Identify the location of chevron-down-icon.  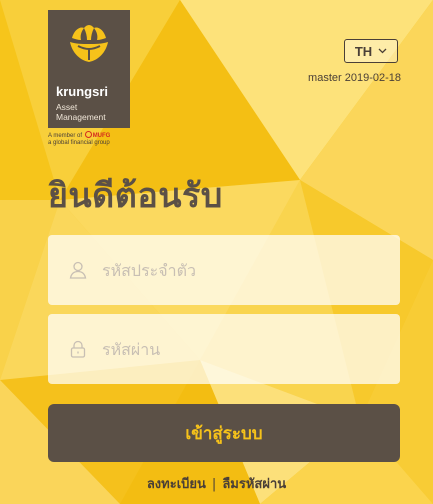
(382, 51).